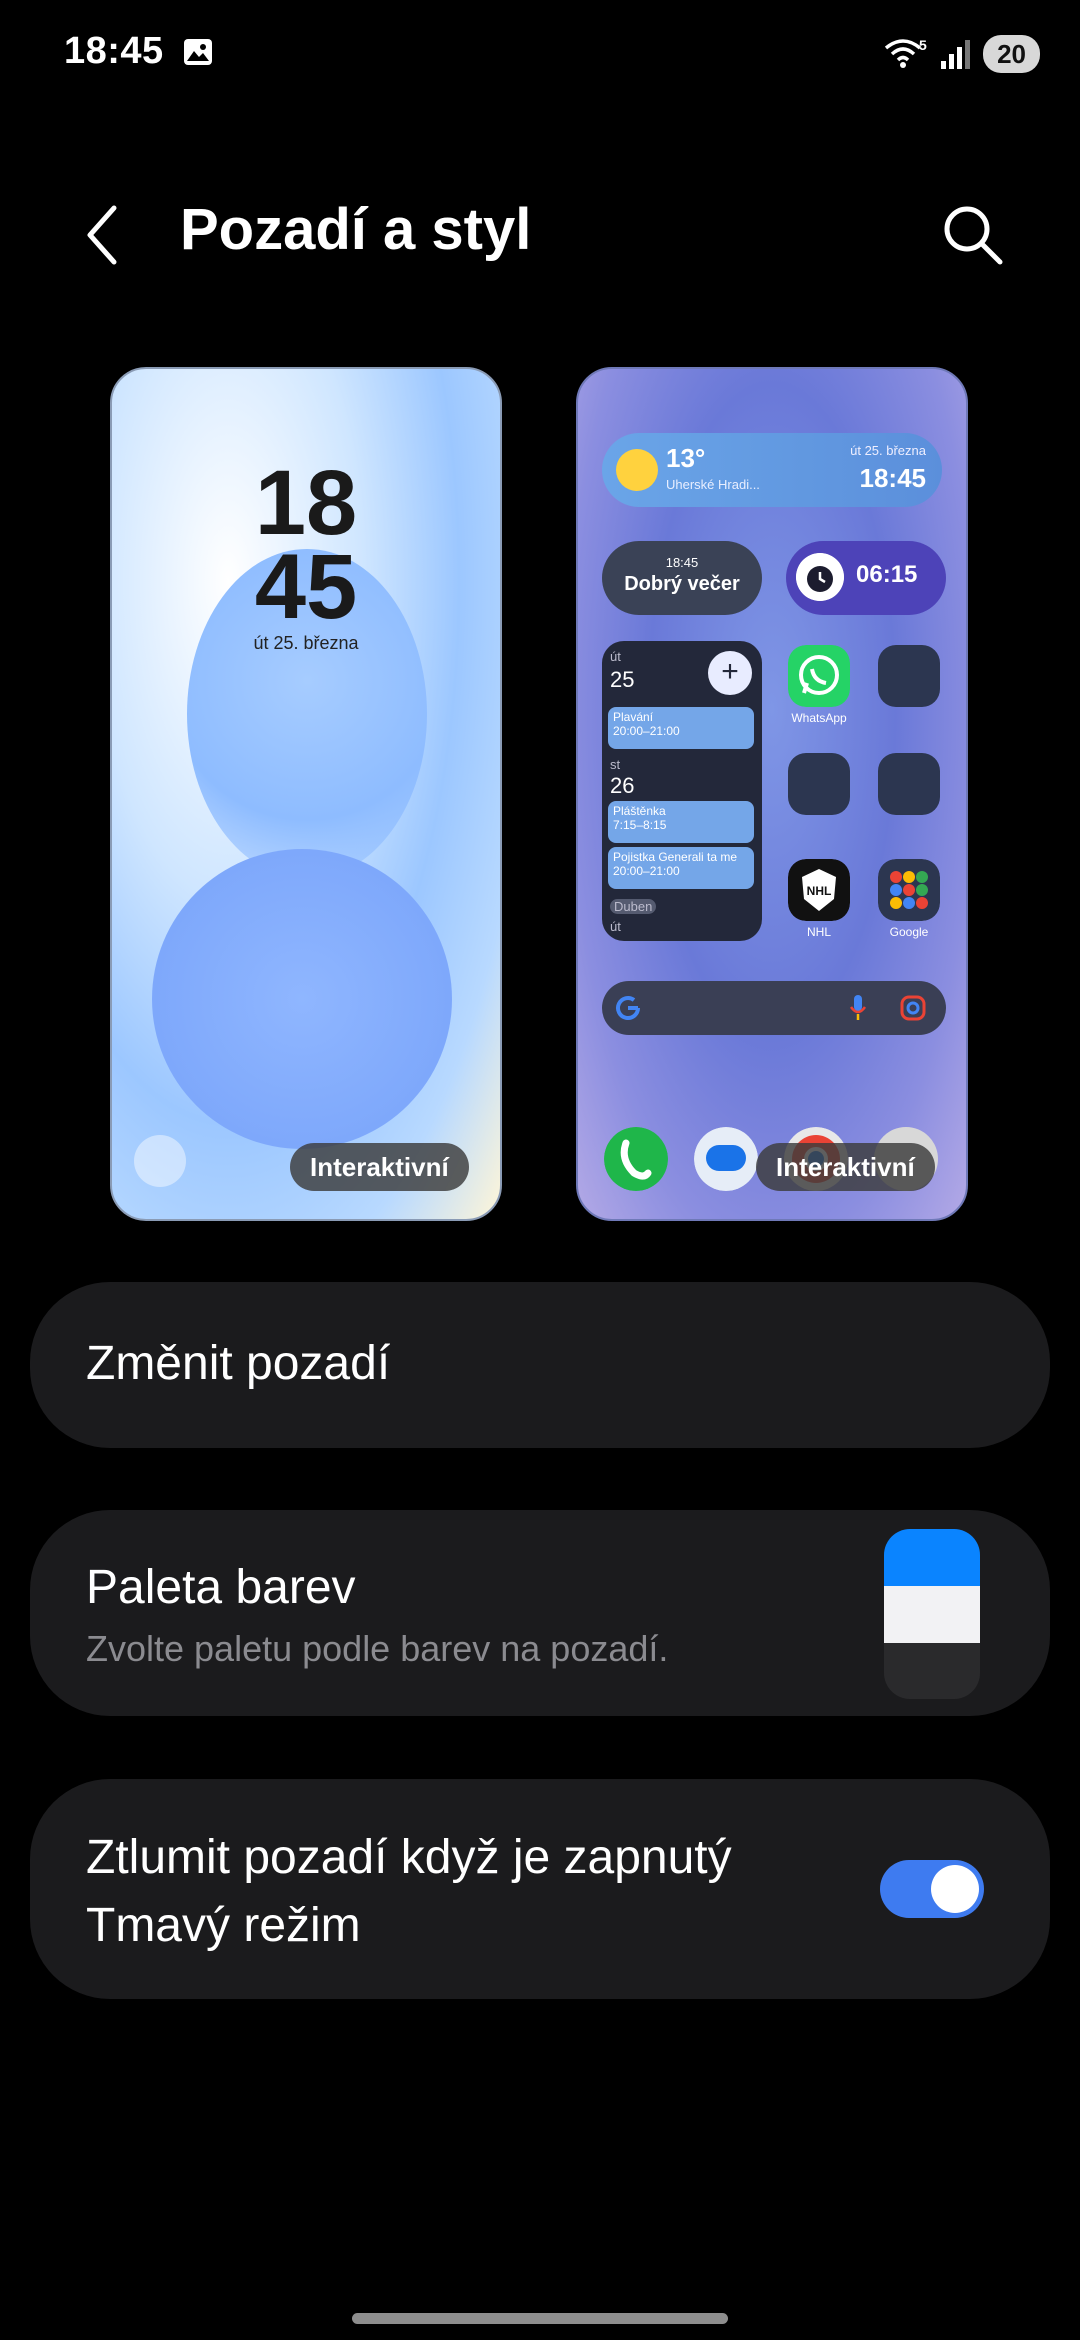  I want to click on google-search-widget, so click(774, 1008).